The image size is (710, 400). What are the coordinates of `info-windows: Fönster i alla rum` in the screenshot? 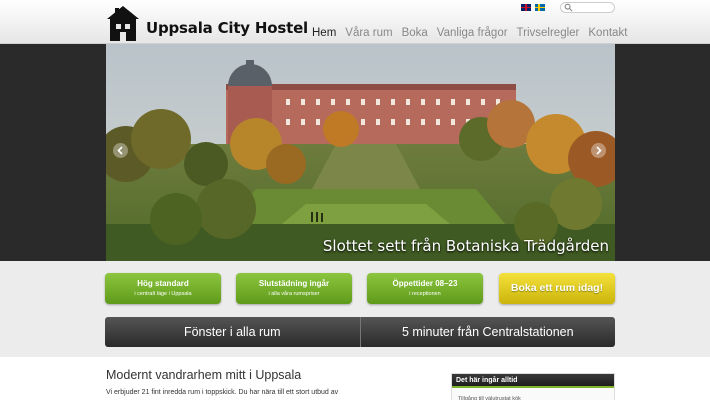 It's located at (232, 332).